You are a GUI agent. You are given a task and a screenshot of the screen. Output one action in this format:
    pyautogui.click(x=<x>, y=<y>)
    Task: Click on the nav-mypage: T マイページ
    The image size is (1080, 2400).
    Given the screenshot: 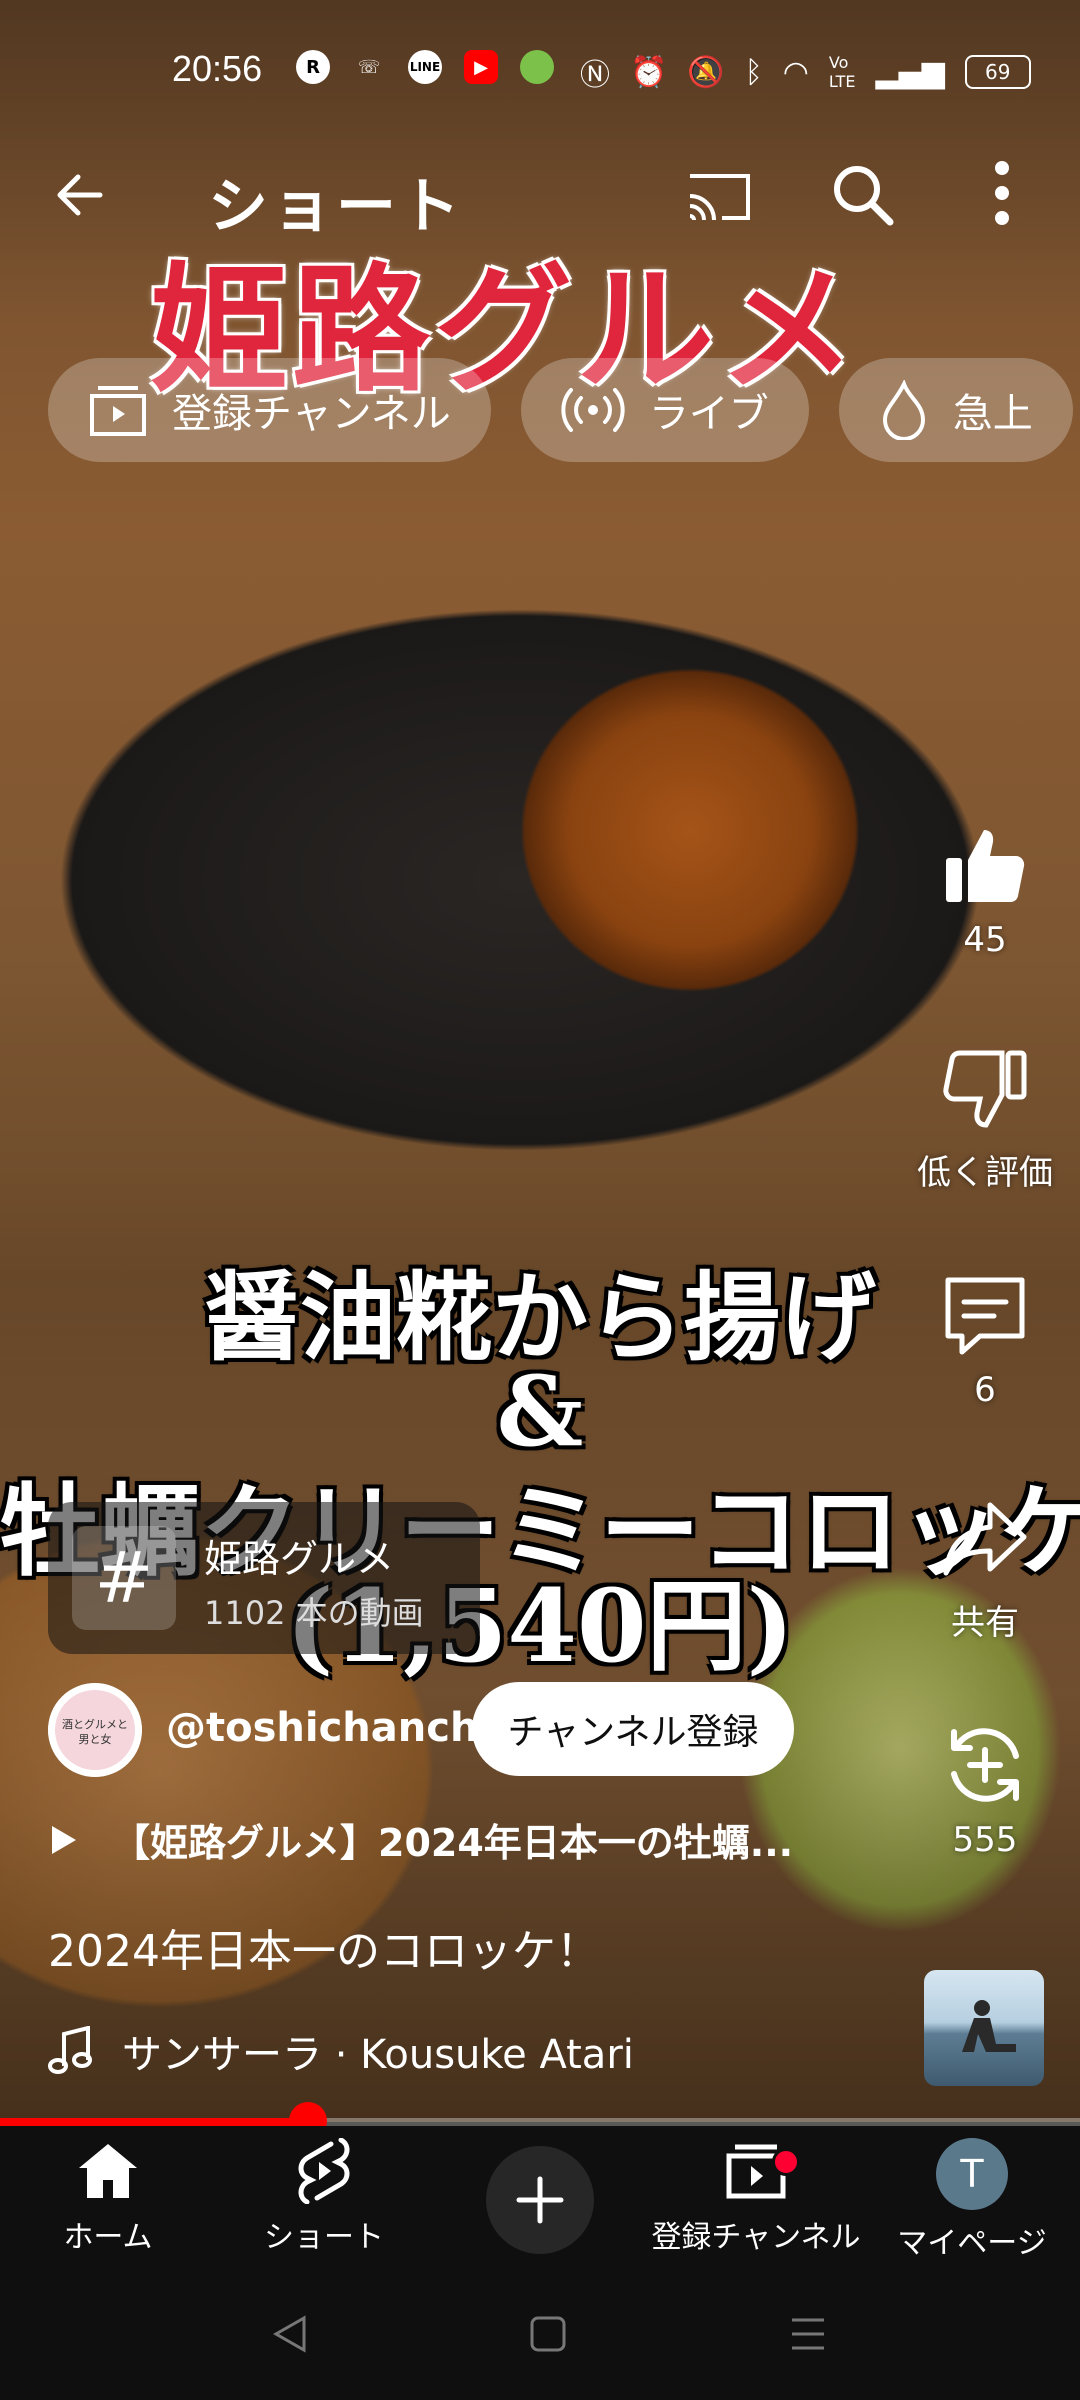 What is the action you would take?
    pyautogui.click(x=972, y=2200)
    